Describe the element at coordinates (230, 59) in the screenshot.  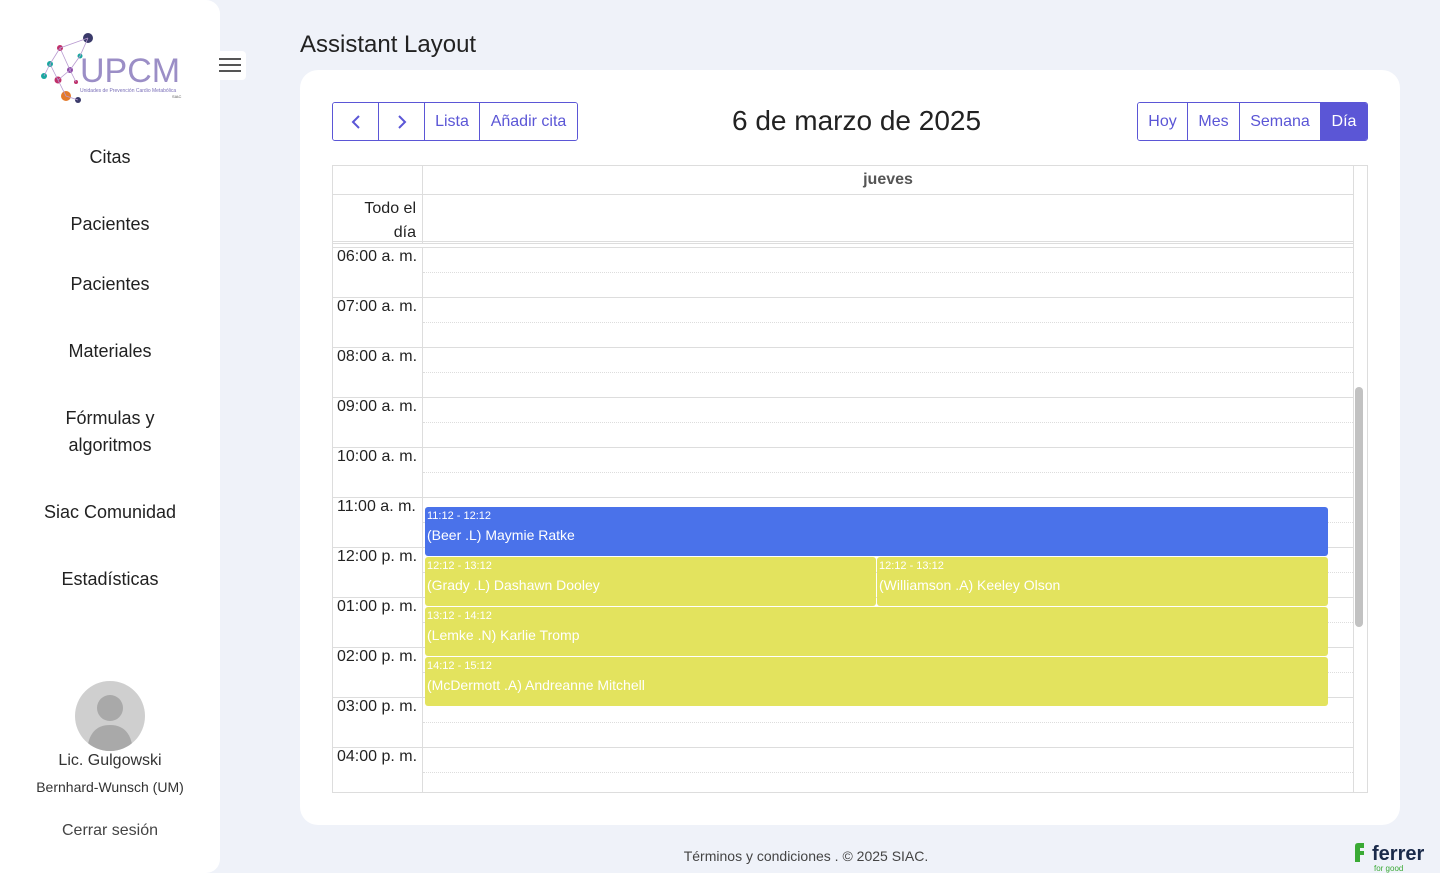
I see `hamburger-icon` at that location.